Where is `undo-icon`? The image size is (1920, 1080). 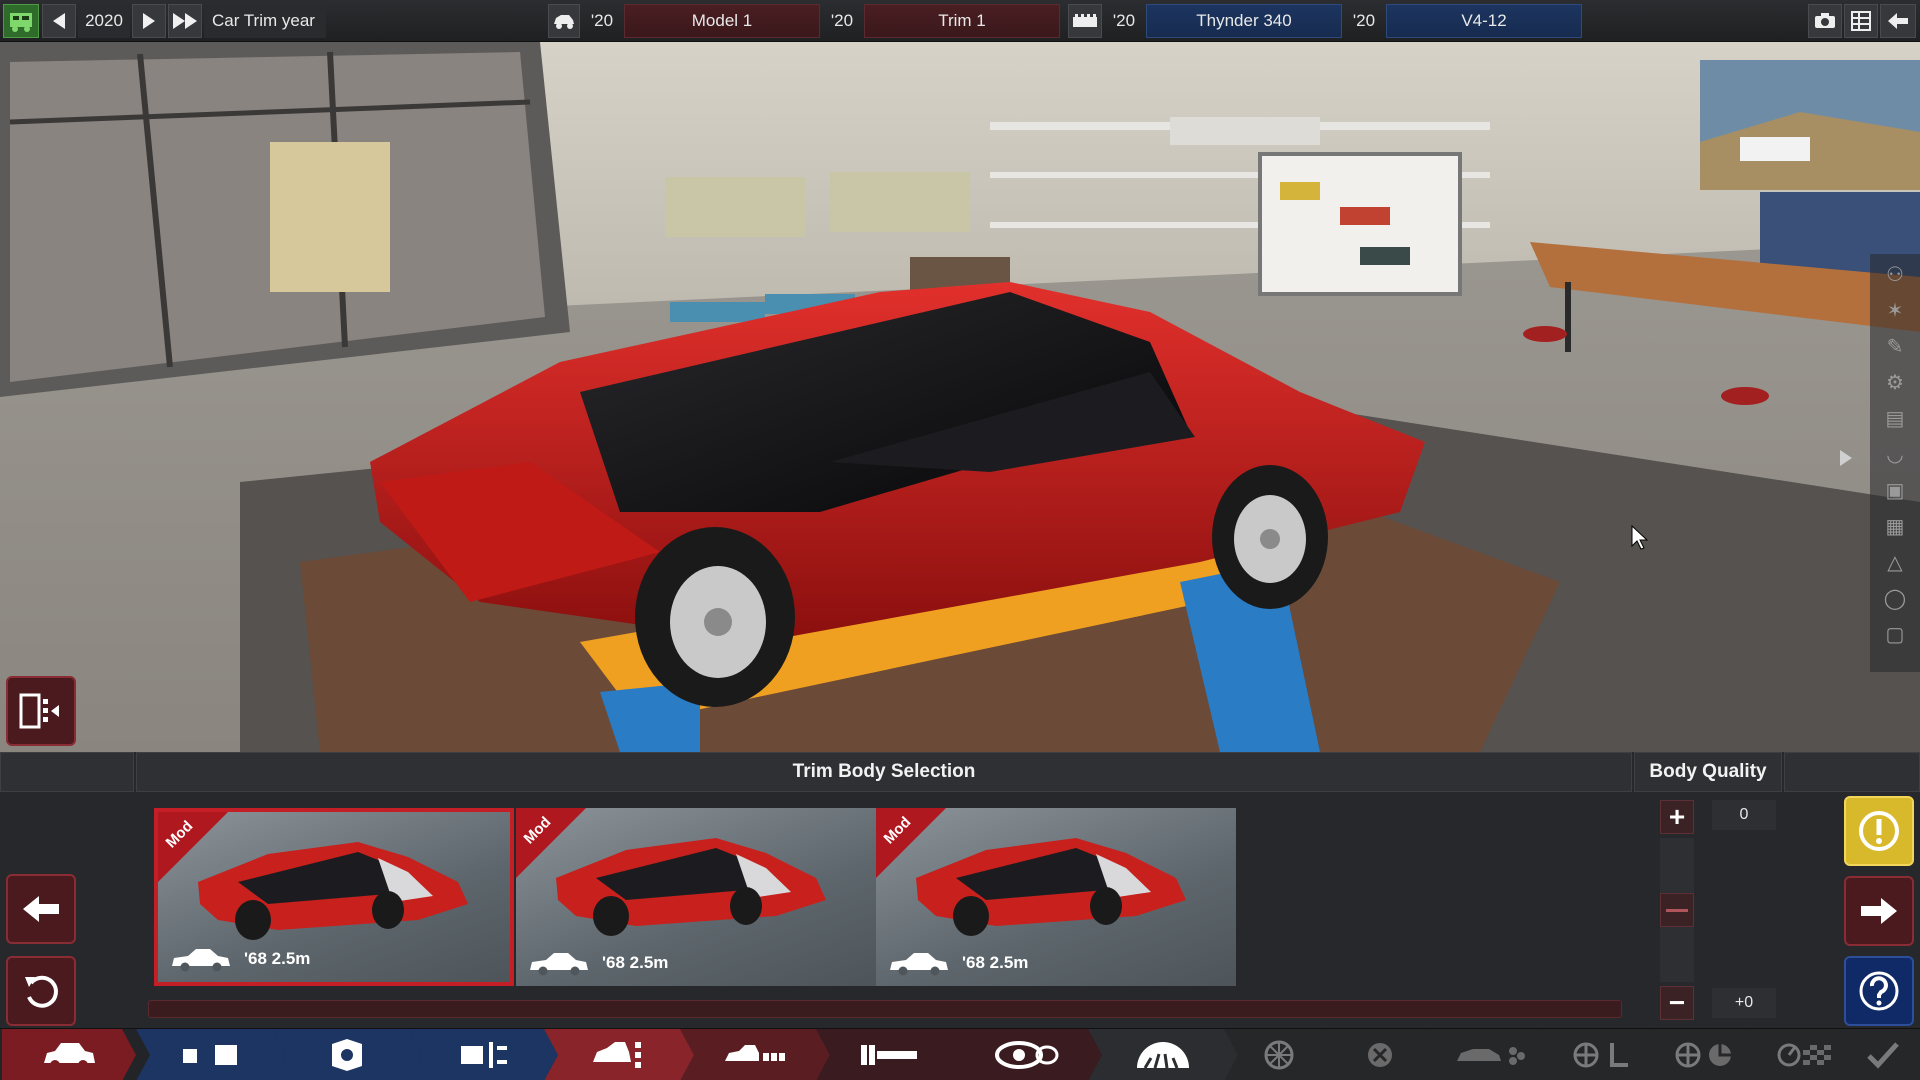
undo-icon is located at coordinates (41, 991).